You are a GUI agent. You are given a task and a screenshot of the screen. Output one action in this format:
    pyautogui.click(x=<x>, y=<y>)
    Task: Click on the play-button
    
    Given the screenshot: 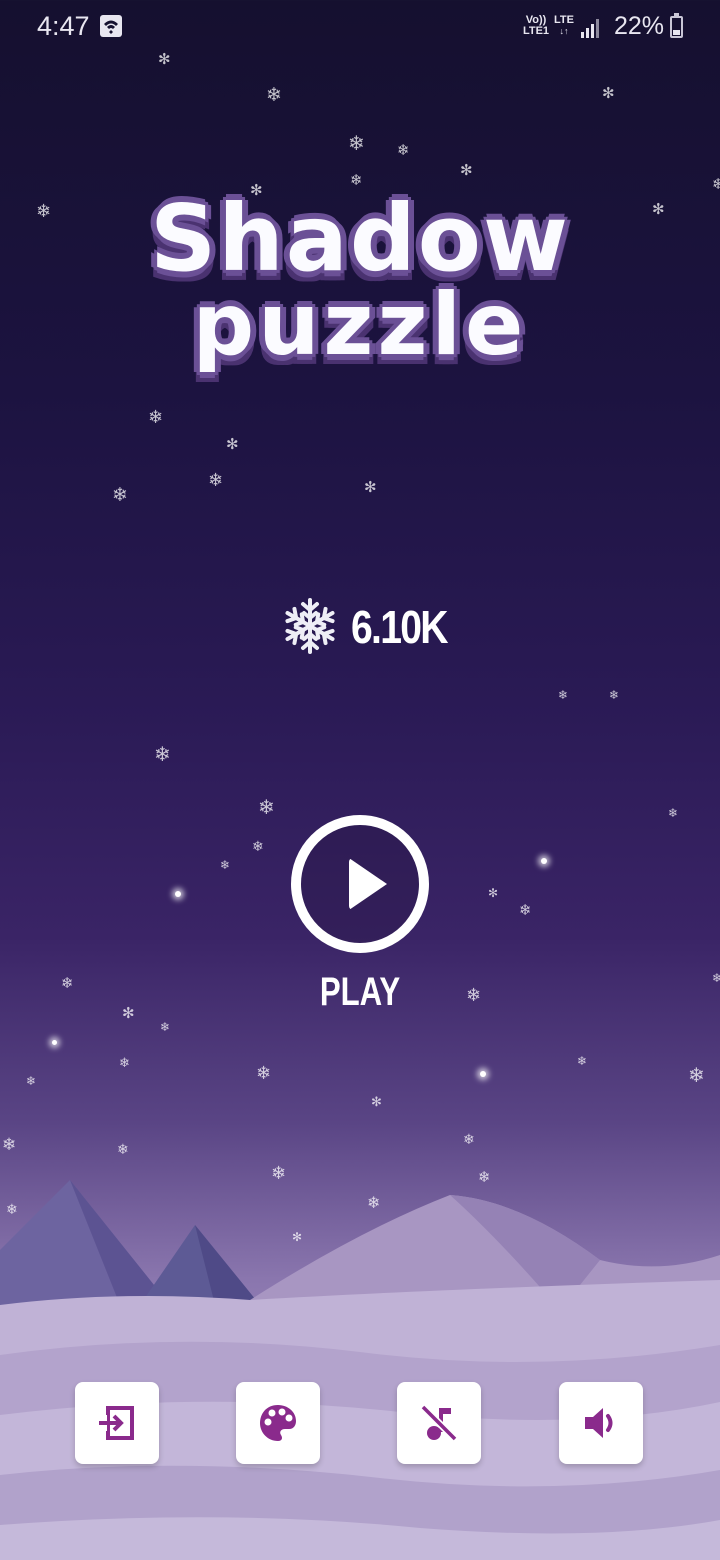 What is the action you would take?
    pyautogui.click(x=360, y=884)
    